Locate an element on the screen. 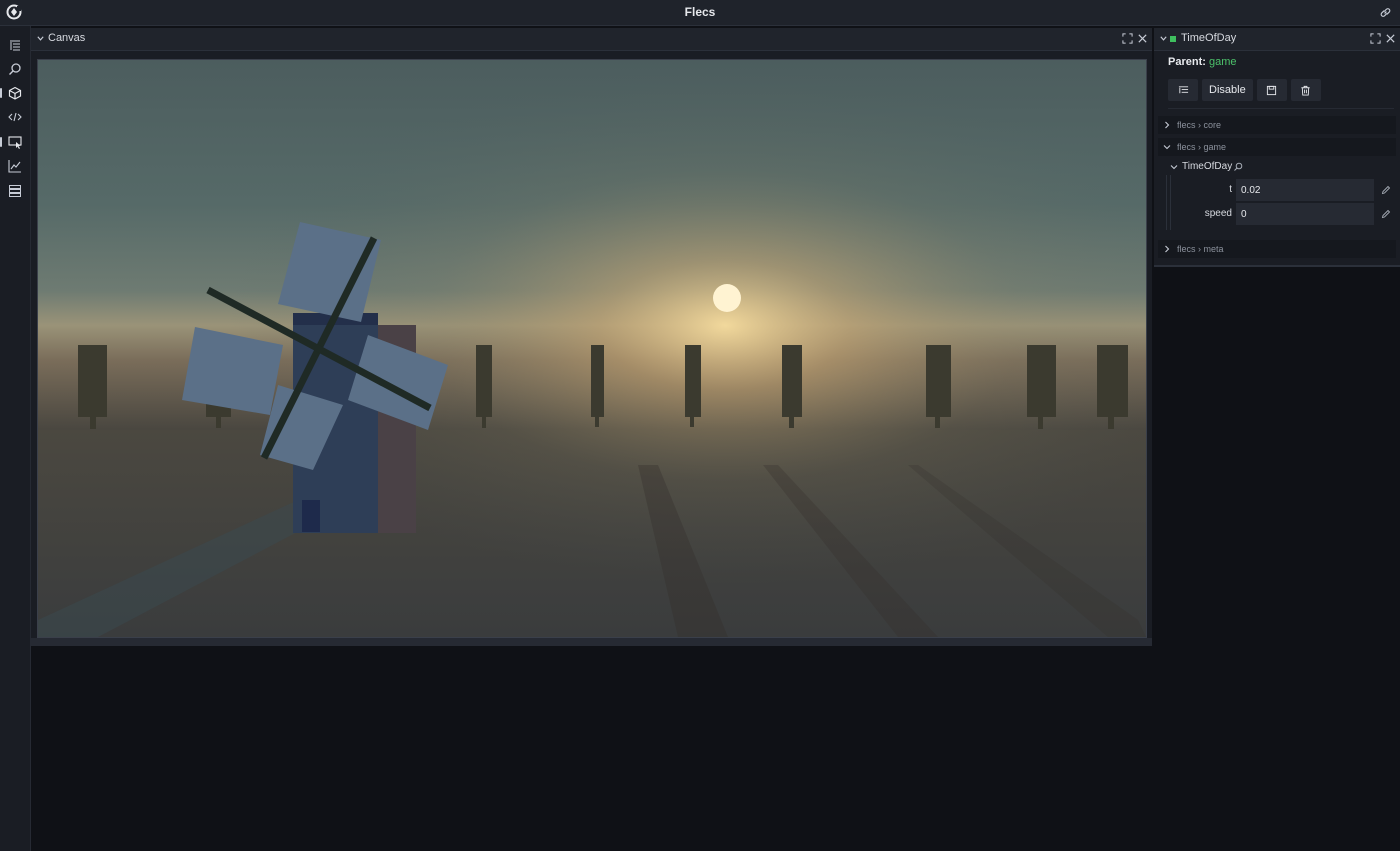 The width and height of the screenshot is (1400, 851). app-title: Flecs is located at coordinates (700, 12).